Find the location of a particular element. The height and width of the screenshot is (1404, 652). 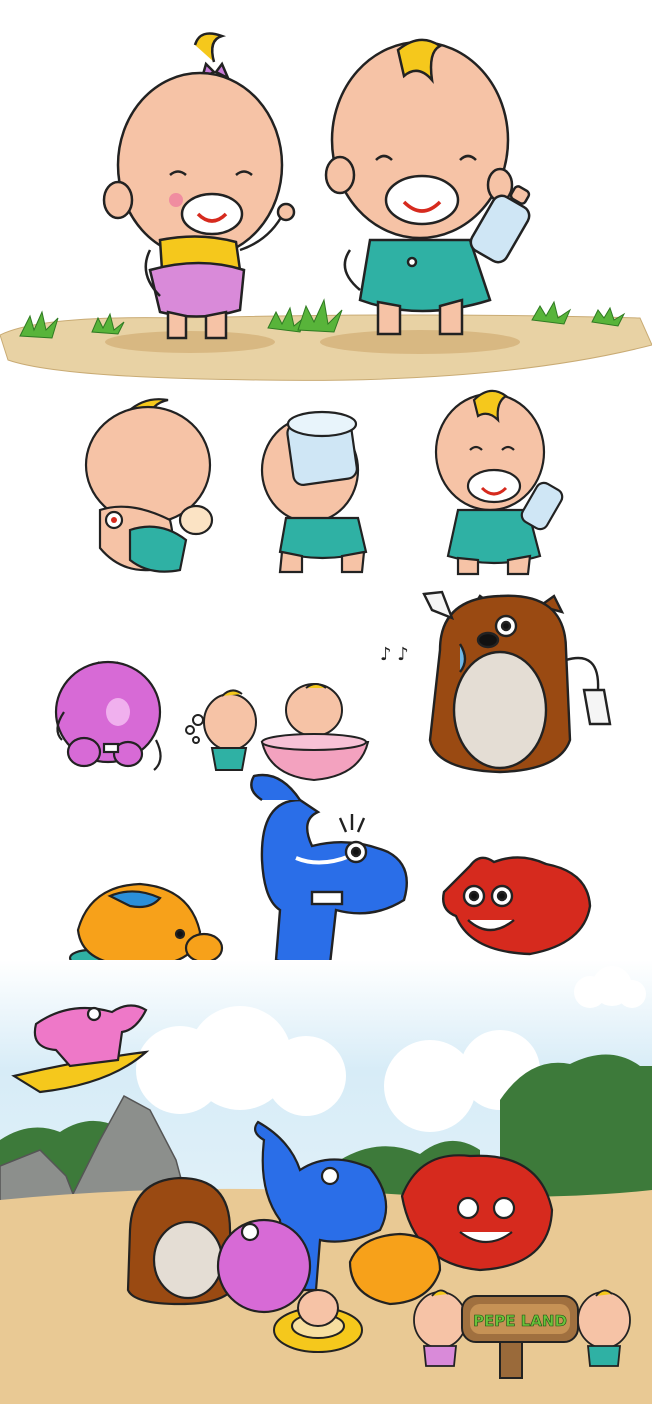

purple-hippo is located at coordinates (108, 715).